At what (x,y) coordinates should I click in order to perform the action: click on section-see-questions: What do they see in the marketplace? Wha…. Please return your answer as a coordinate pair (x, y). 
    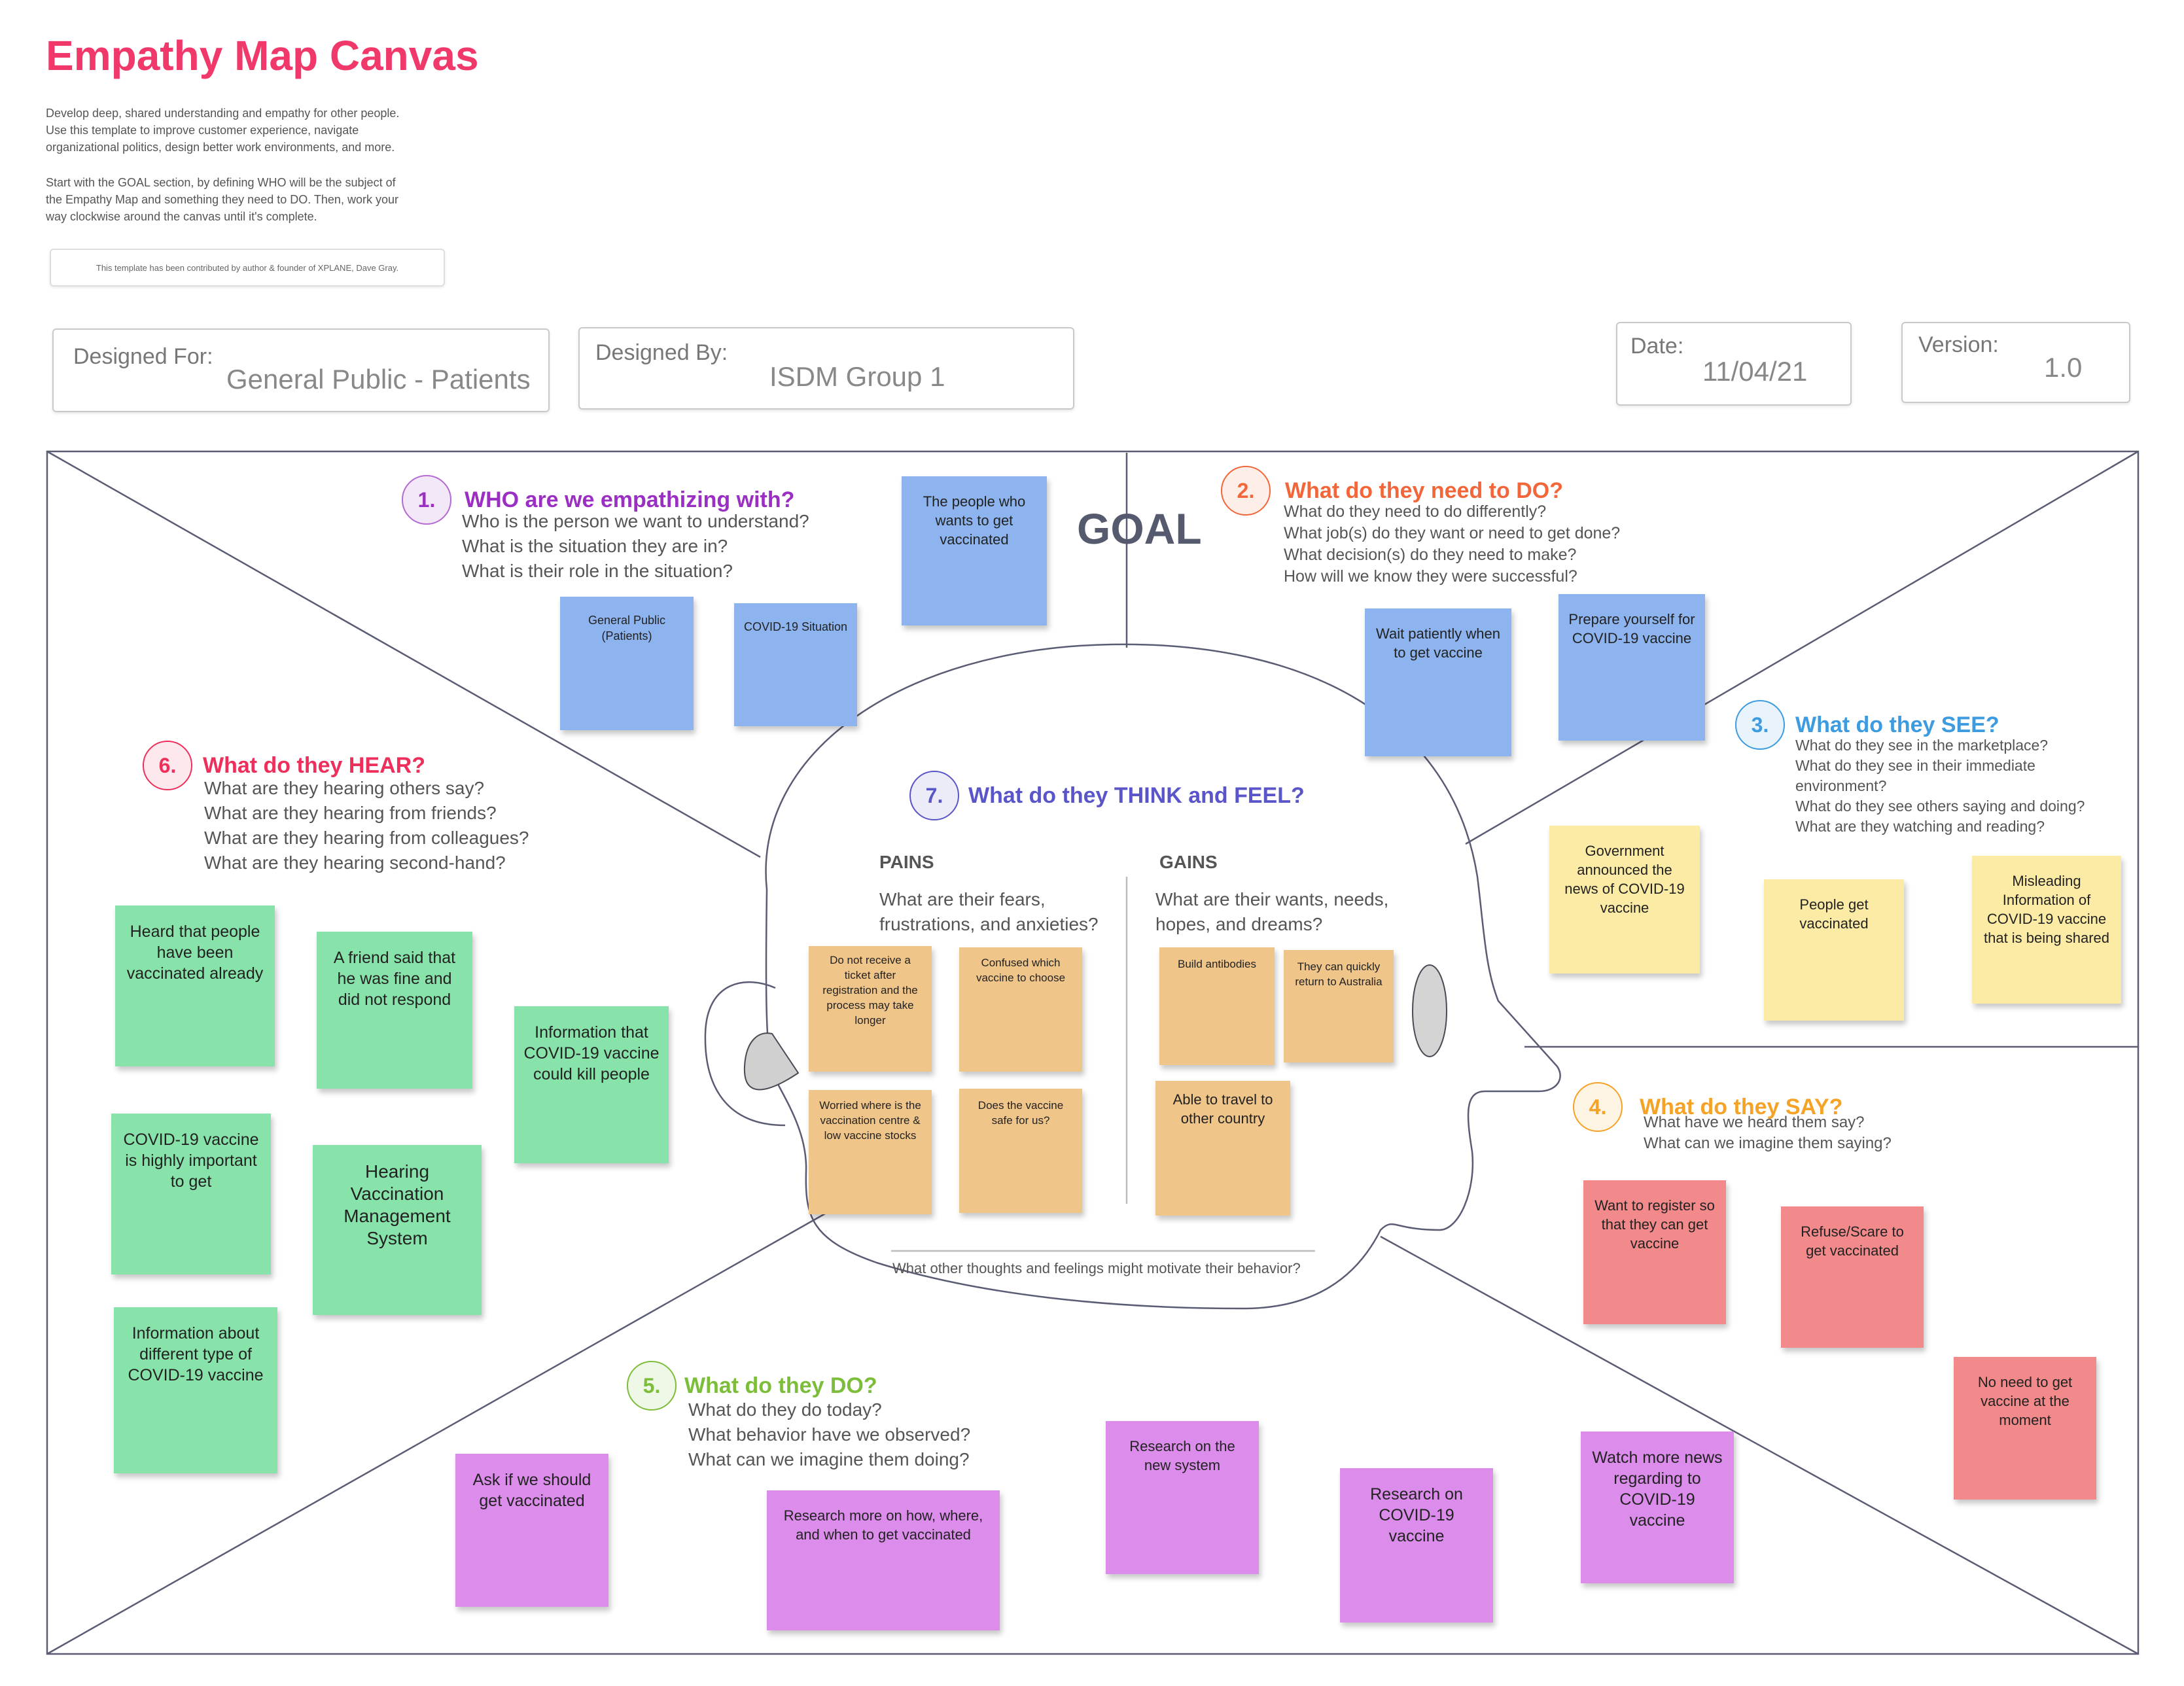
    Looking at the image, I should click on (1940, 786).